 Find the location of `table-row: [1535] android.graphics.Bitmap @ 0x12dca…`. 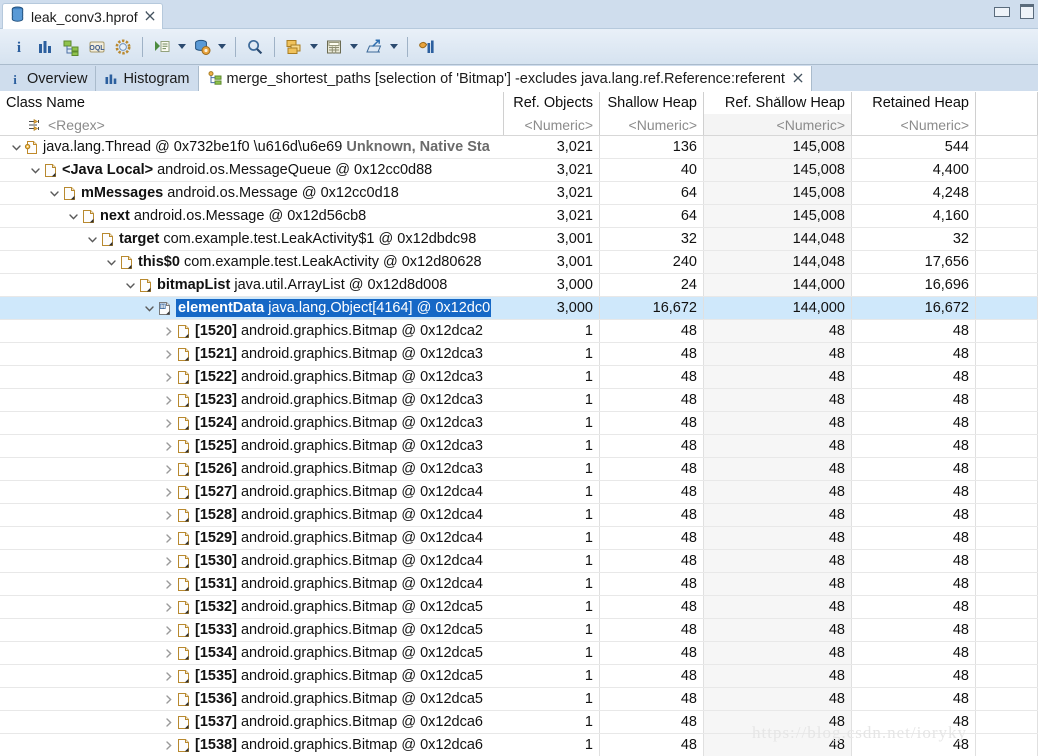

table-row: [1535] android.graphics.Bitmap @ 0x12dca… is located at coordinates (519, 676).